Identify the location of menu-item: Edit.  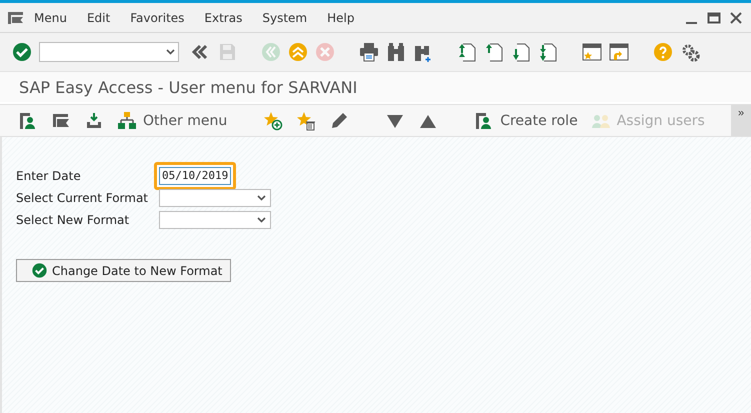
(98, 17).